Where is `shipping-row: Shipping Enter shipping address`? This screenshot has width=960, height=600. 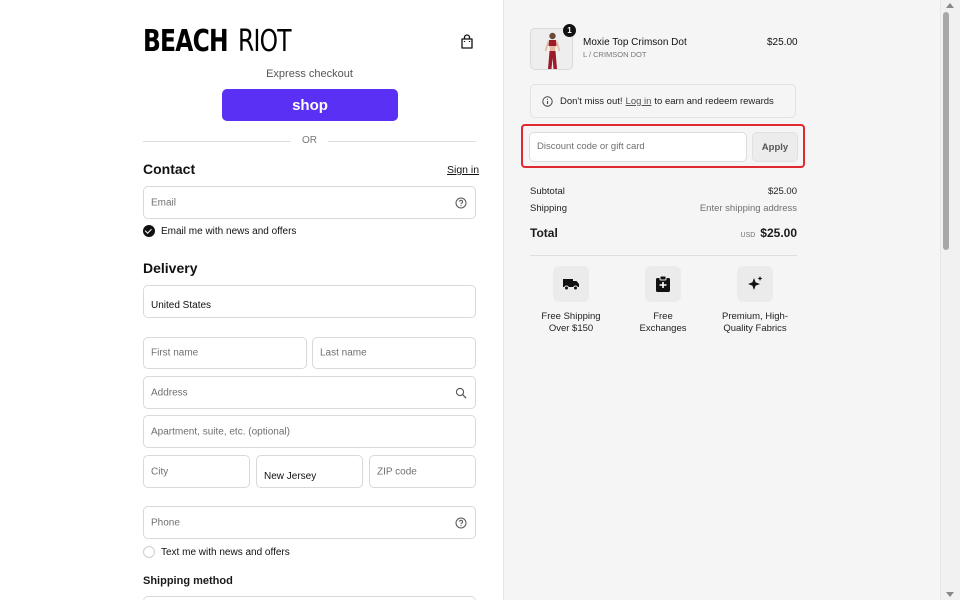 shipping-row: Shipping Enter shipping address is located at coordinates (663, 208).